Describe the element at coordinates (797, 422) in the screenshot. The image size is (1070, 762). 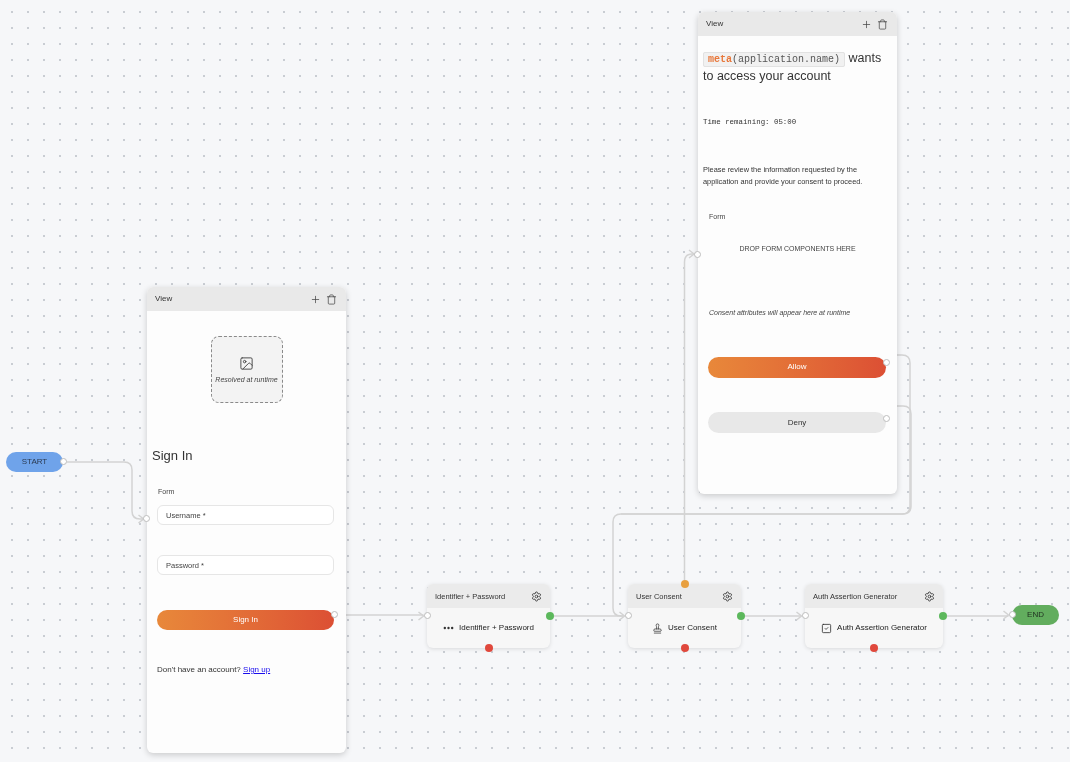
I see `deny-button: Deny` at that location.